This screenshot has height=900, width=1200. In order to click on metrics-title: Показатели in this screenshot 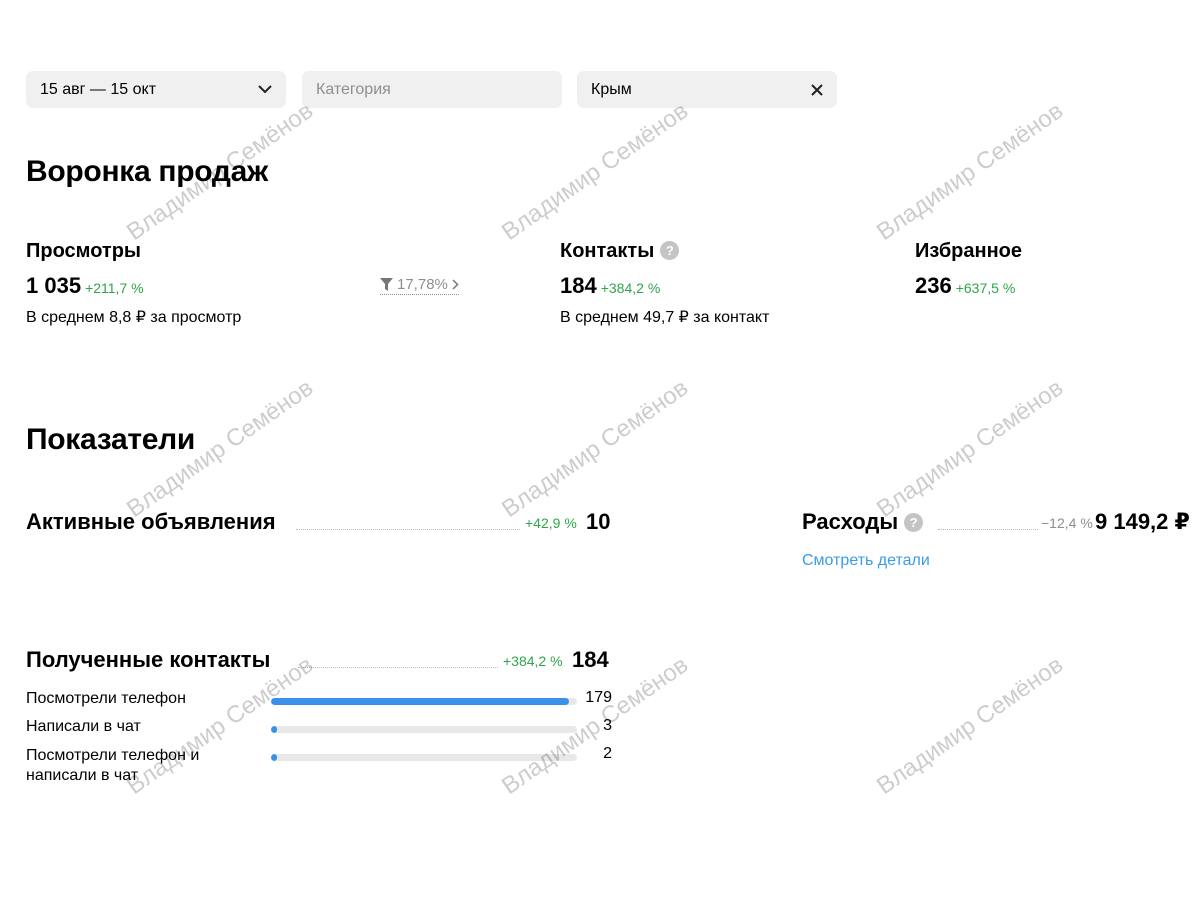, I will do `click(111, 439)`.